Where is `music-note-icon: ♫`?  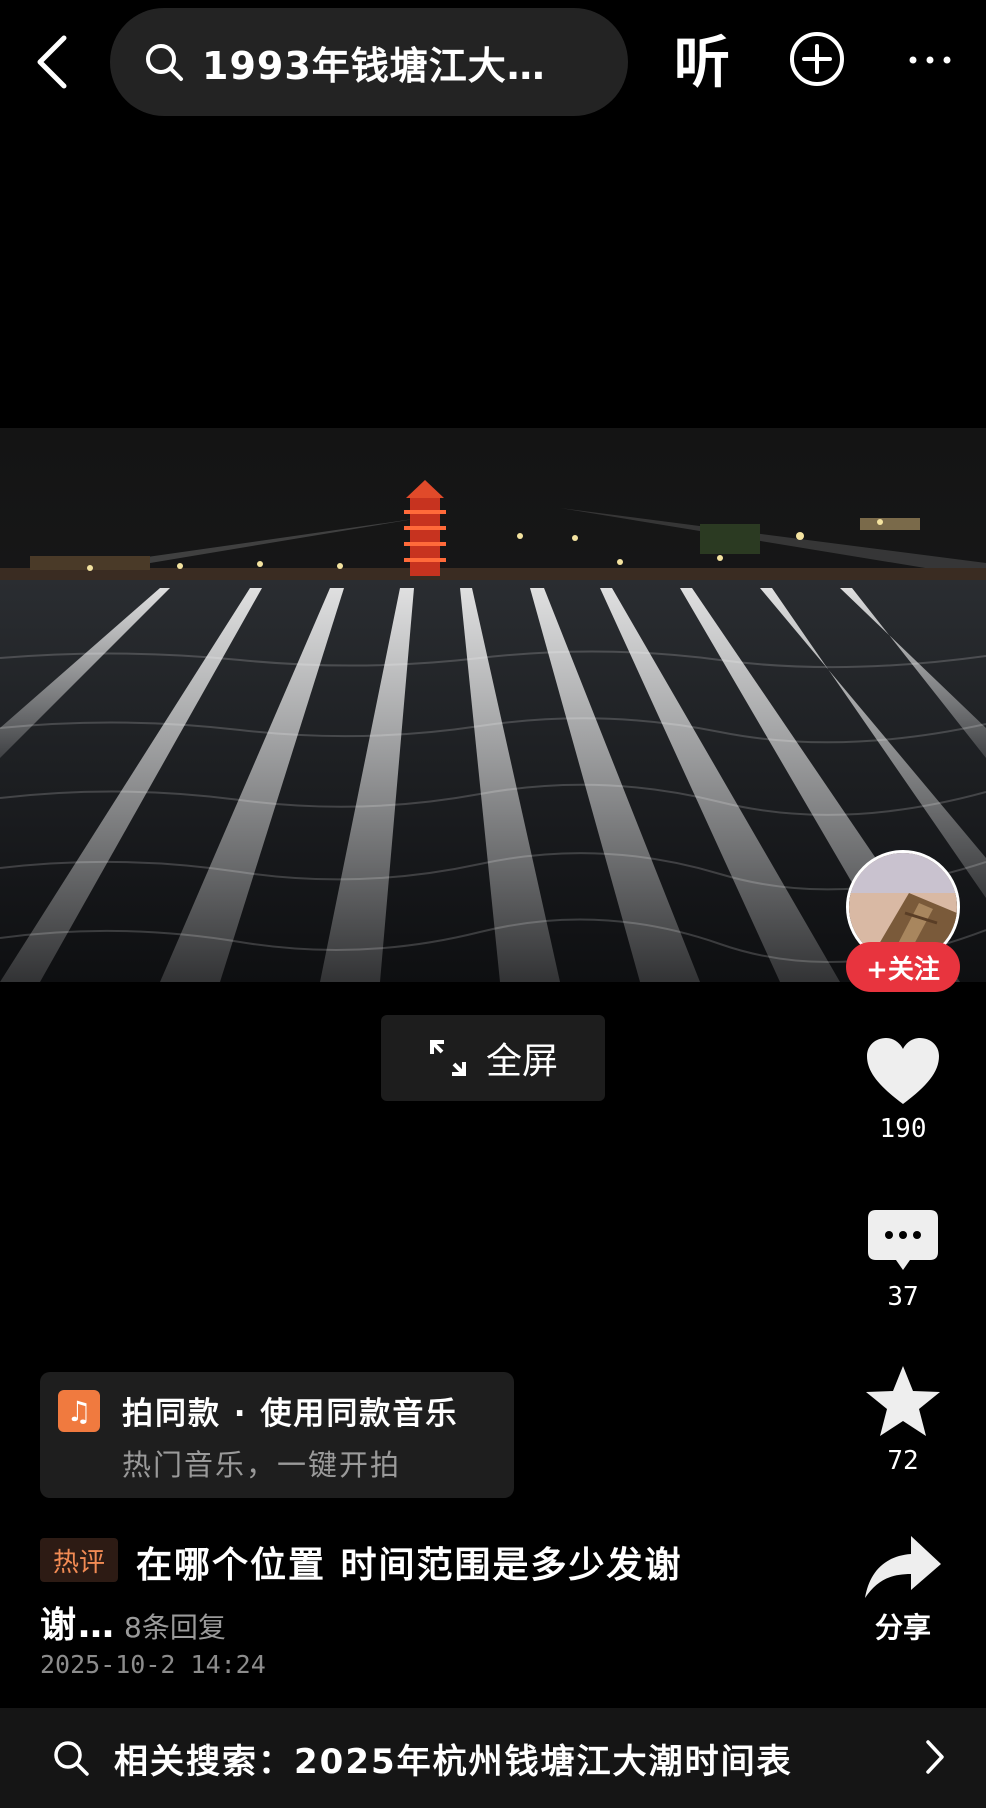
music-note-icon: ♫ is located at coordinates (79, 1411).